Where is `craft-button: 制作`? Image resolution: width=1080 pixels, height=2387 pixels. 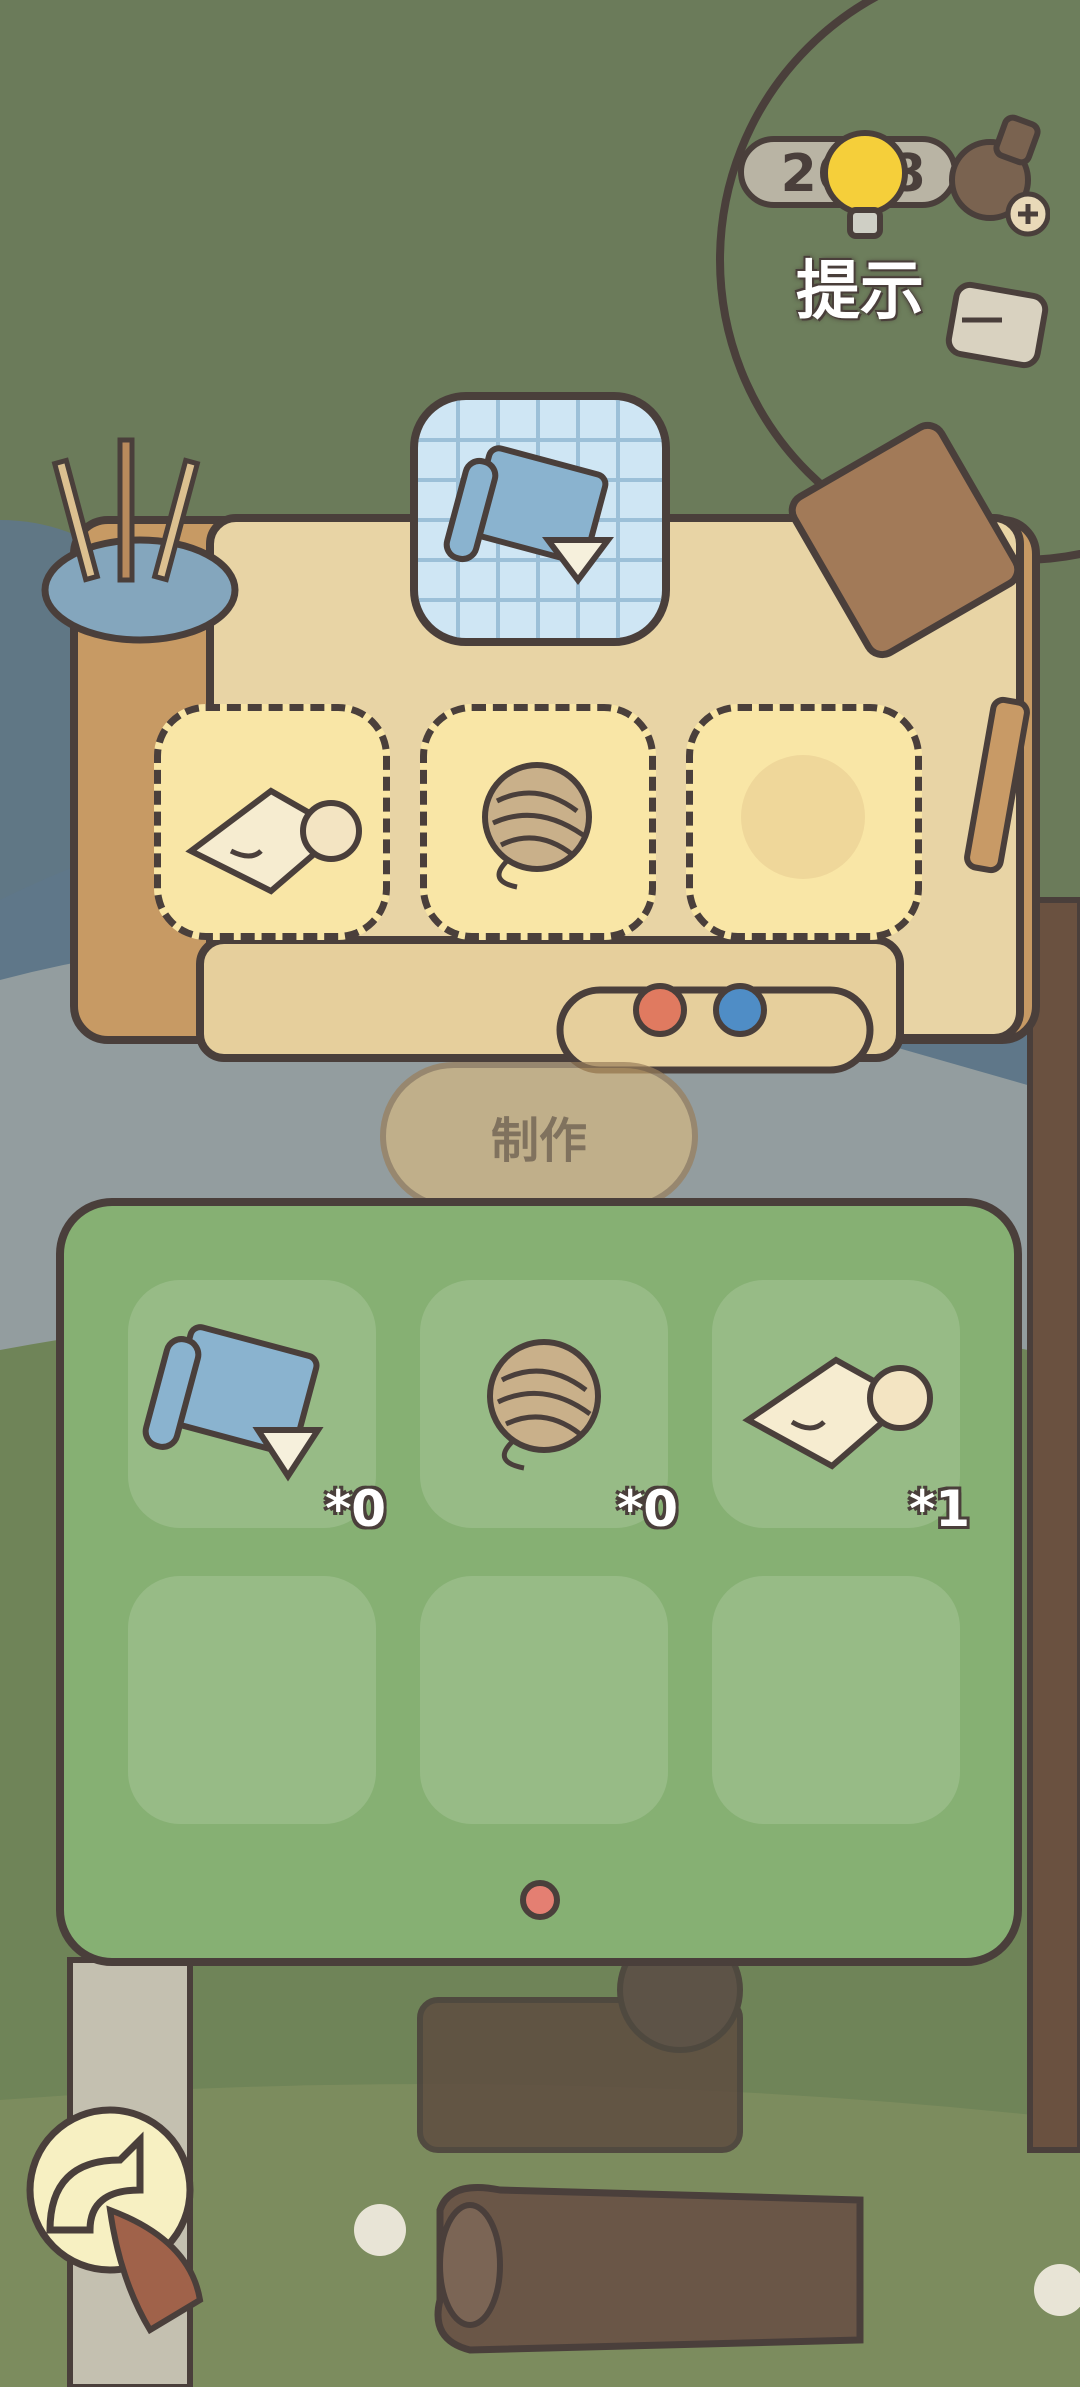
craft-button: 制作 is located at coordinates (539, 1136).